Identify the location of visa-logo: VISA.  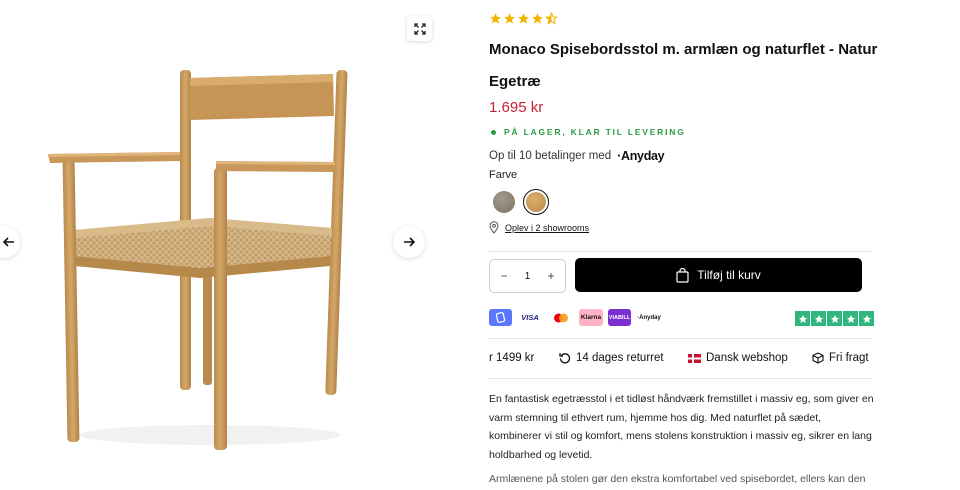
(530, 317).